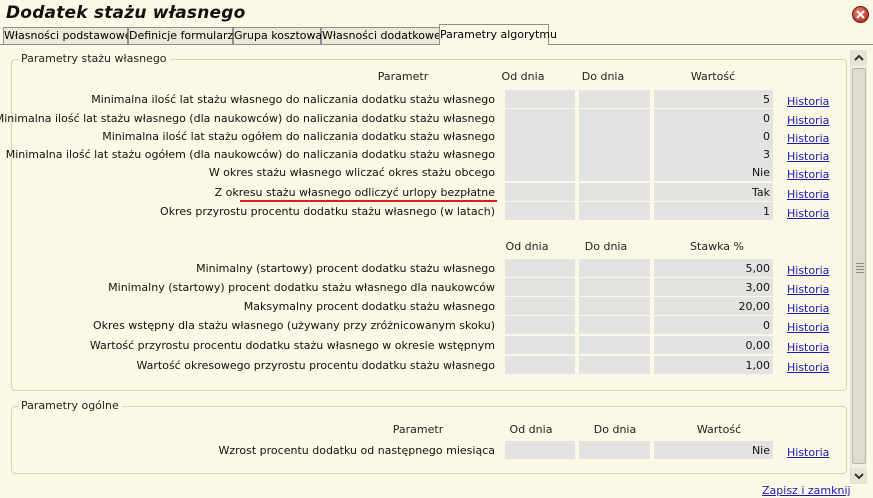 The width and height of the screenshot is (873, 498). Describe the element at coordinates (766, 99) in the screenshot. I see `row-value: 5` at that location.